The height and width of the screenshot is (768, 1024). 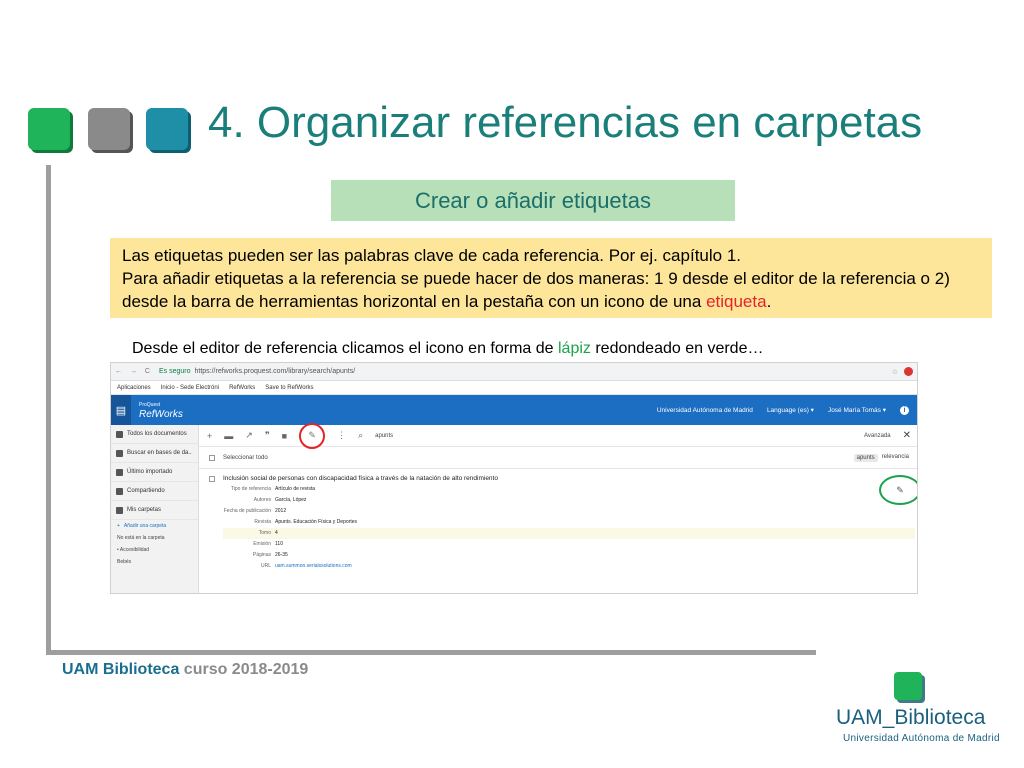 I want to click on field-value: Apunts. Educación Física y Deportes, so click(x=316, y=522).